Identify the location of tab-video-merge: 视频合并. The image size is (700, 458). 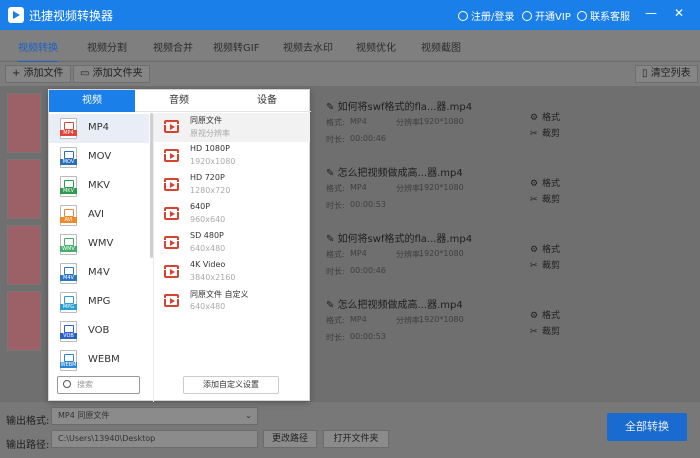
(173, 46).